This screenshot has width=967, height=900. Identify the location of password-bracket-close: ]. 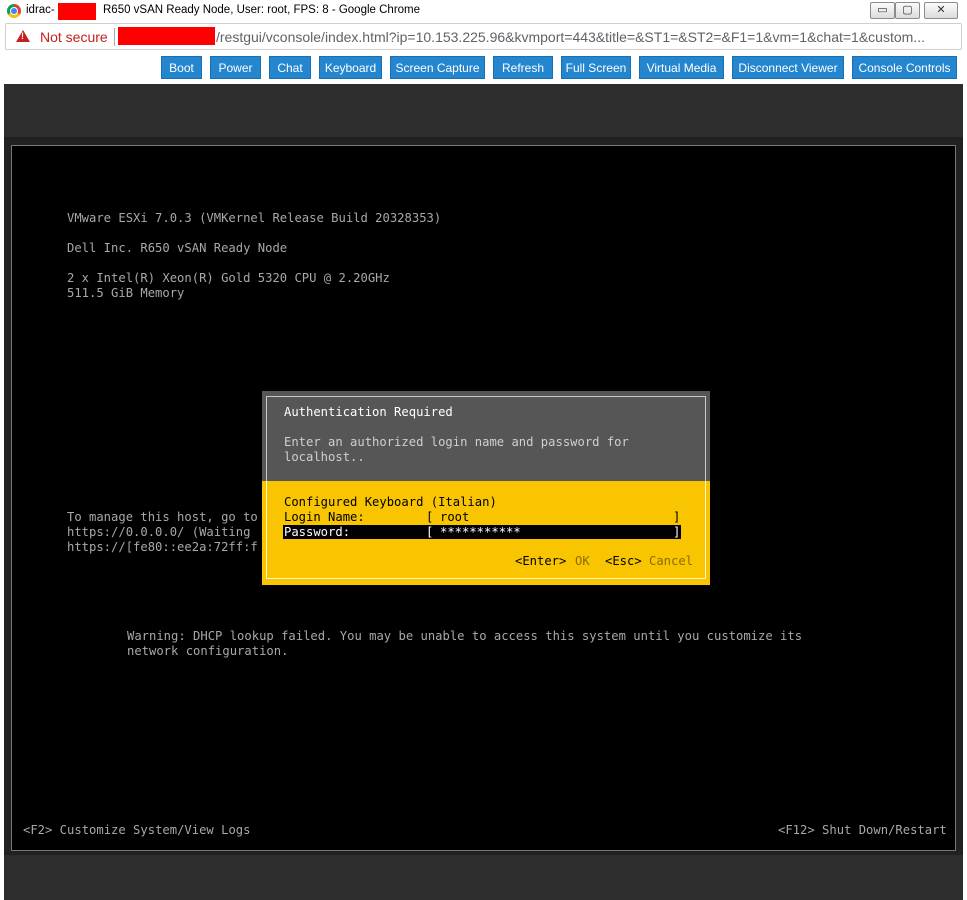
(676, 532).